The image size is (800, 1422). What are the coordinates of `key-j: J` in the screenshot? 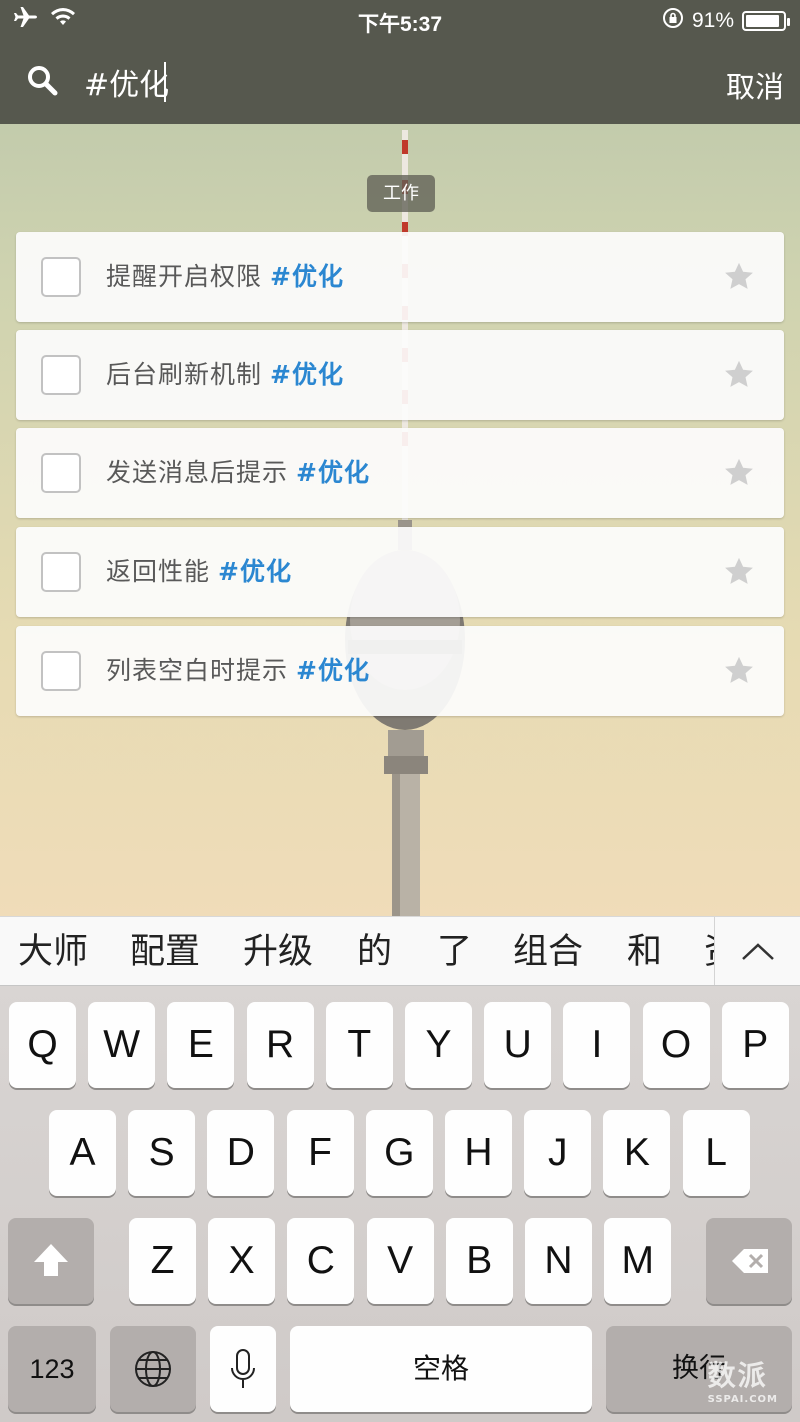 It's located at (558, 1153).